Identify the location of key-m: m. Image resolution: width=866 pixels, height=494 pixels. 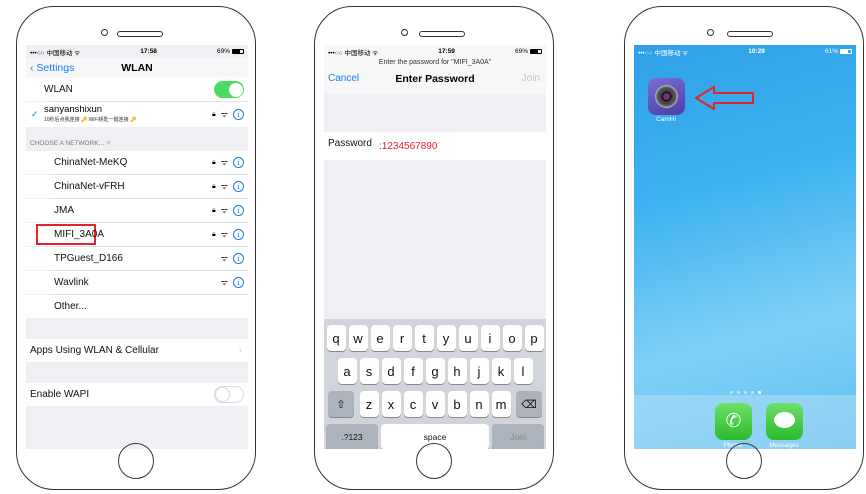
(501, 404).